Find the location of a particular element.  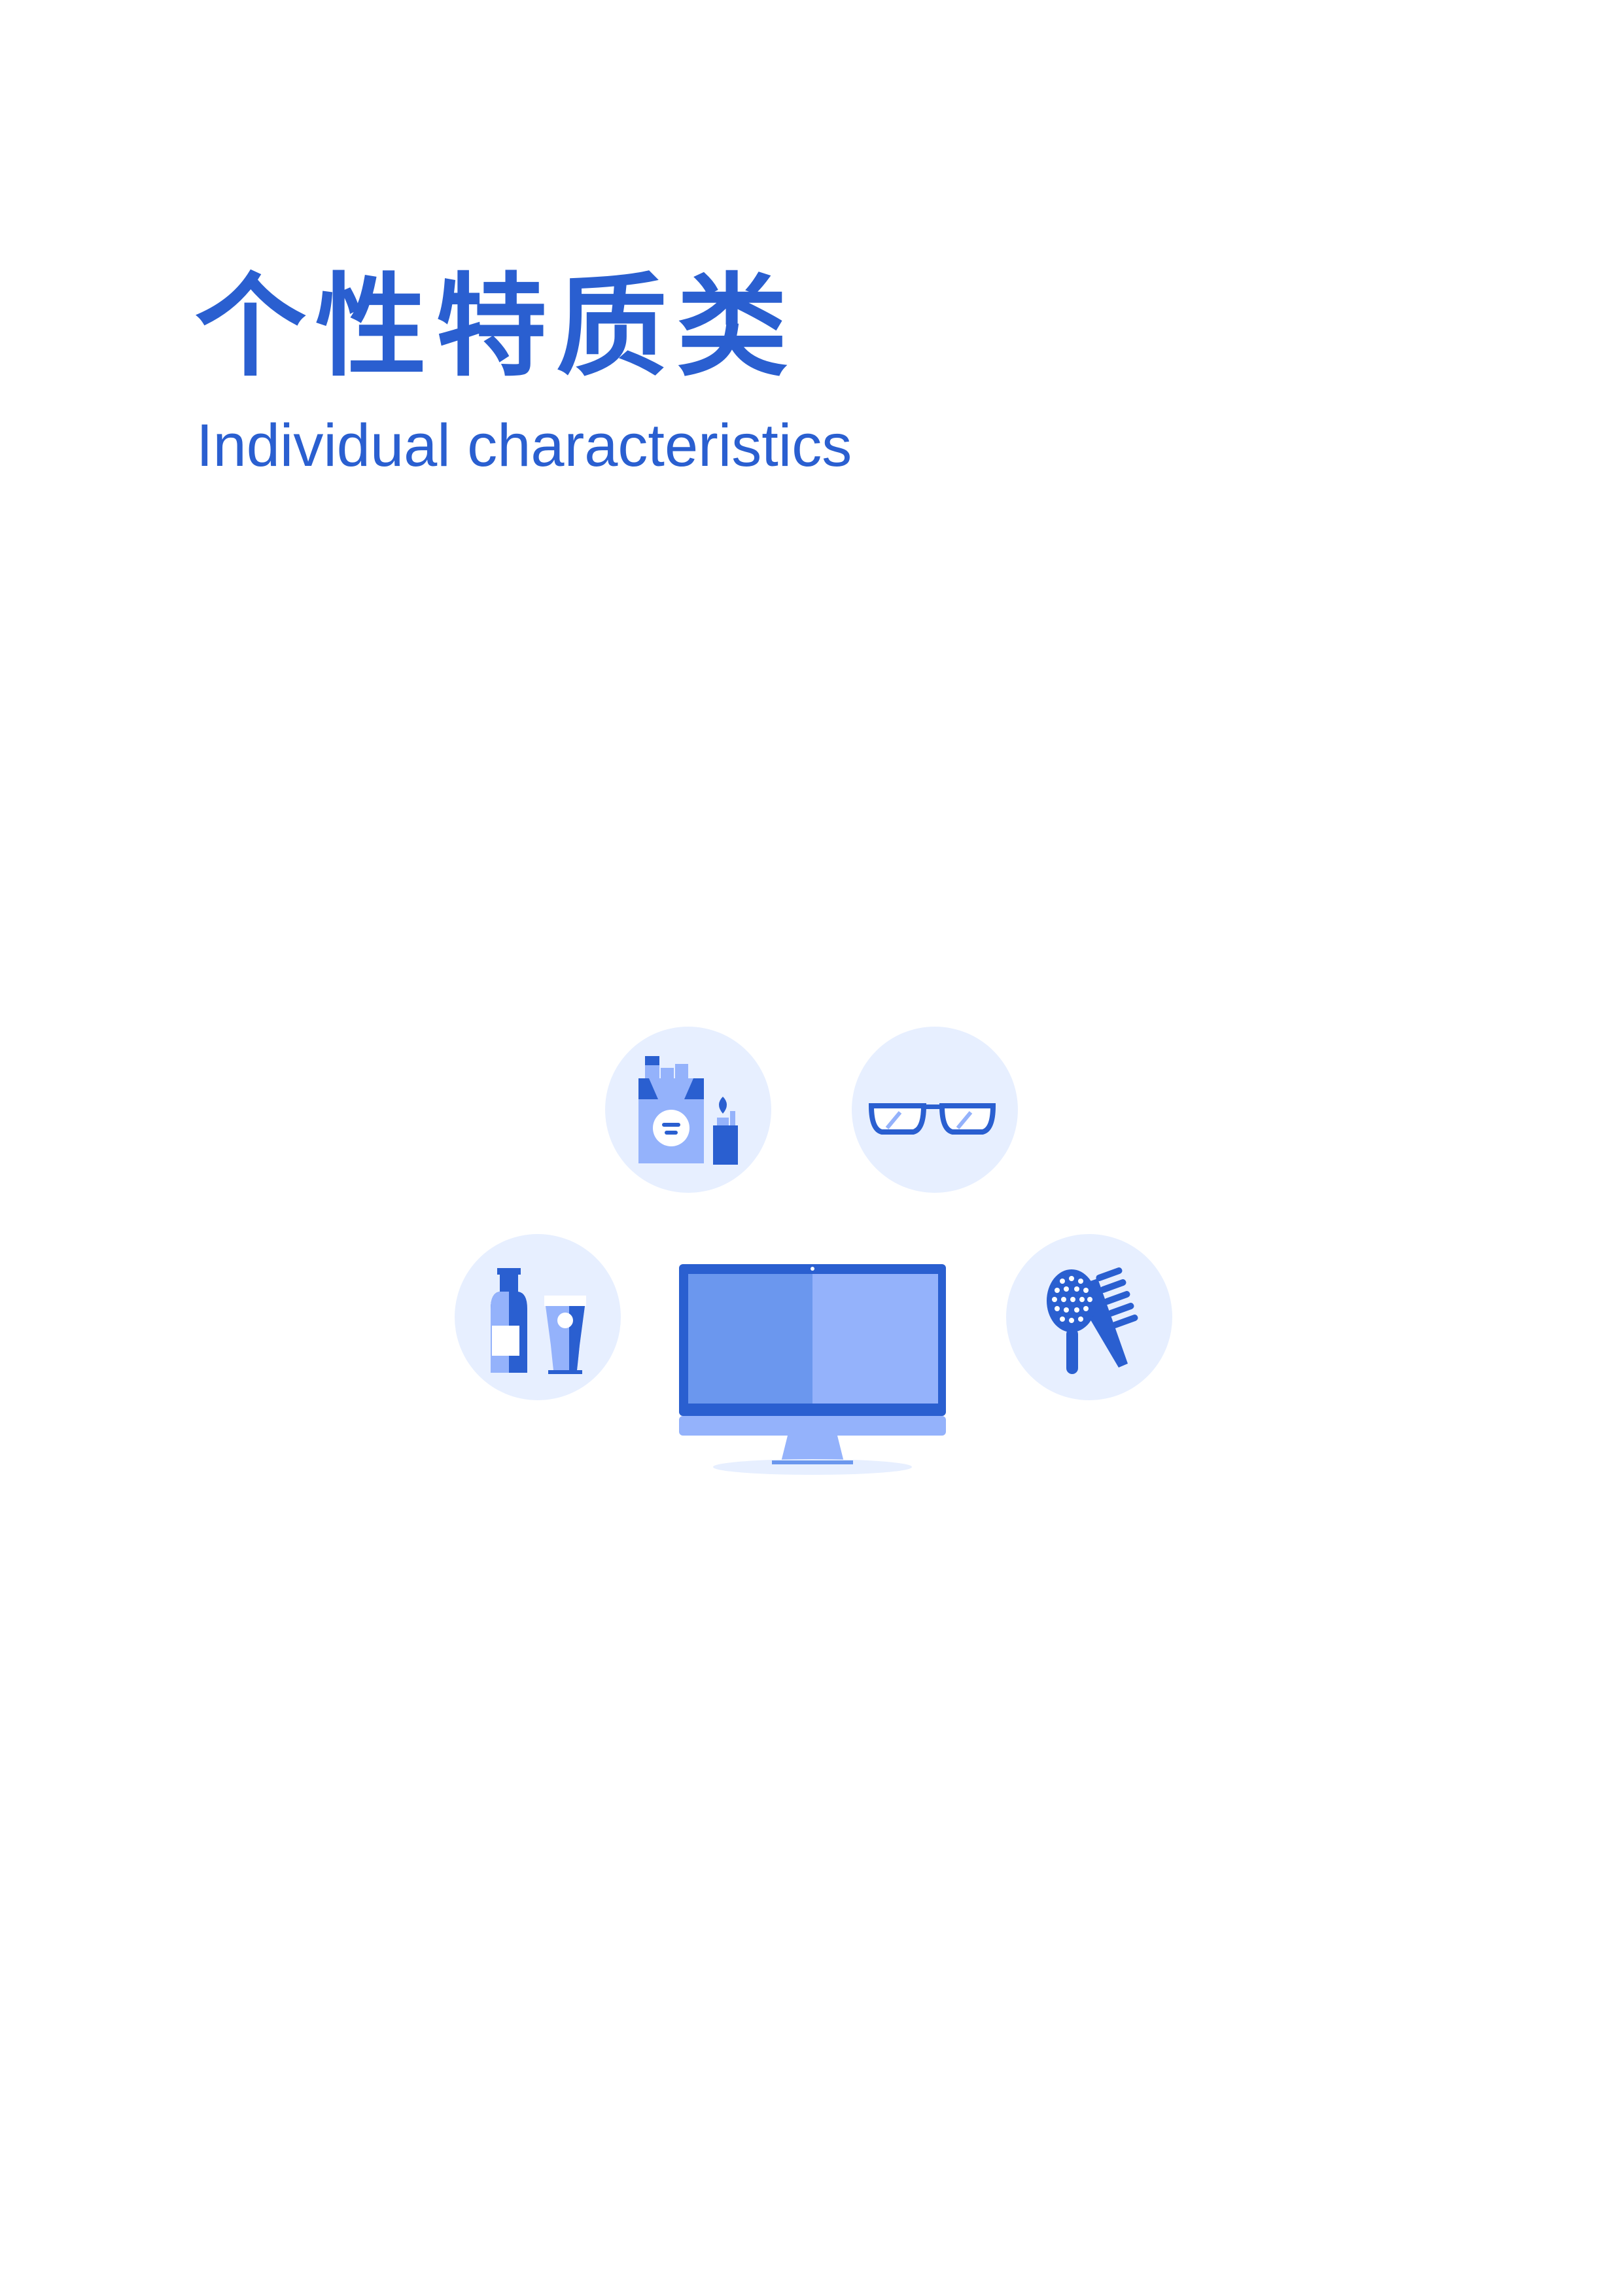

page-title: 个性特质类 is located at coordinates (496, 327).